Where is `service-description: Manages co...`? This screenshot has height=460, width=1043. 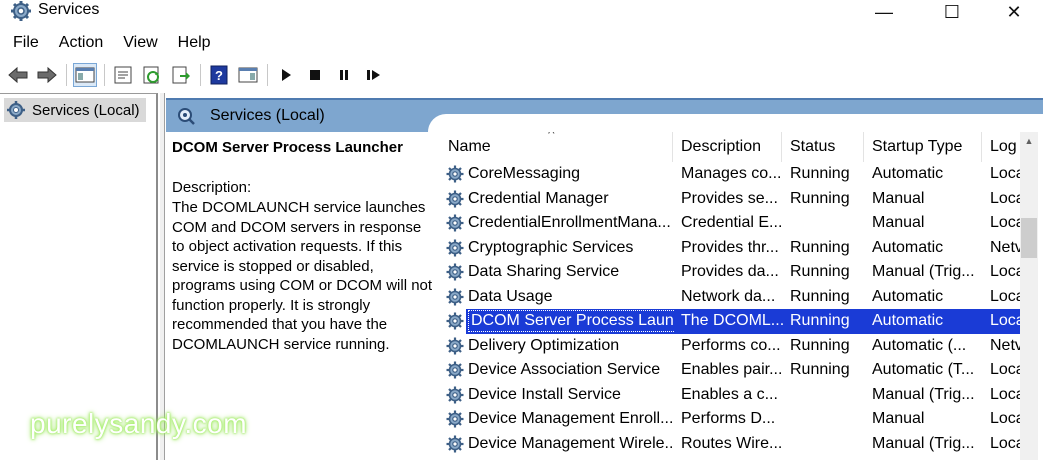 service-description: Manages co... is located at coordinates (731, 173).